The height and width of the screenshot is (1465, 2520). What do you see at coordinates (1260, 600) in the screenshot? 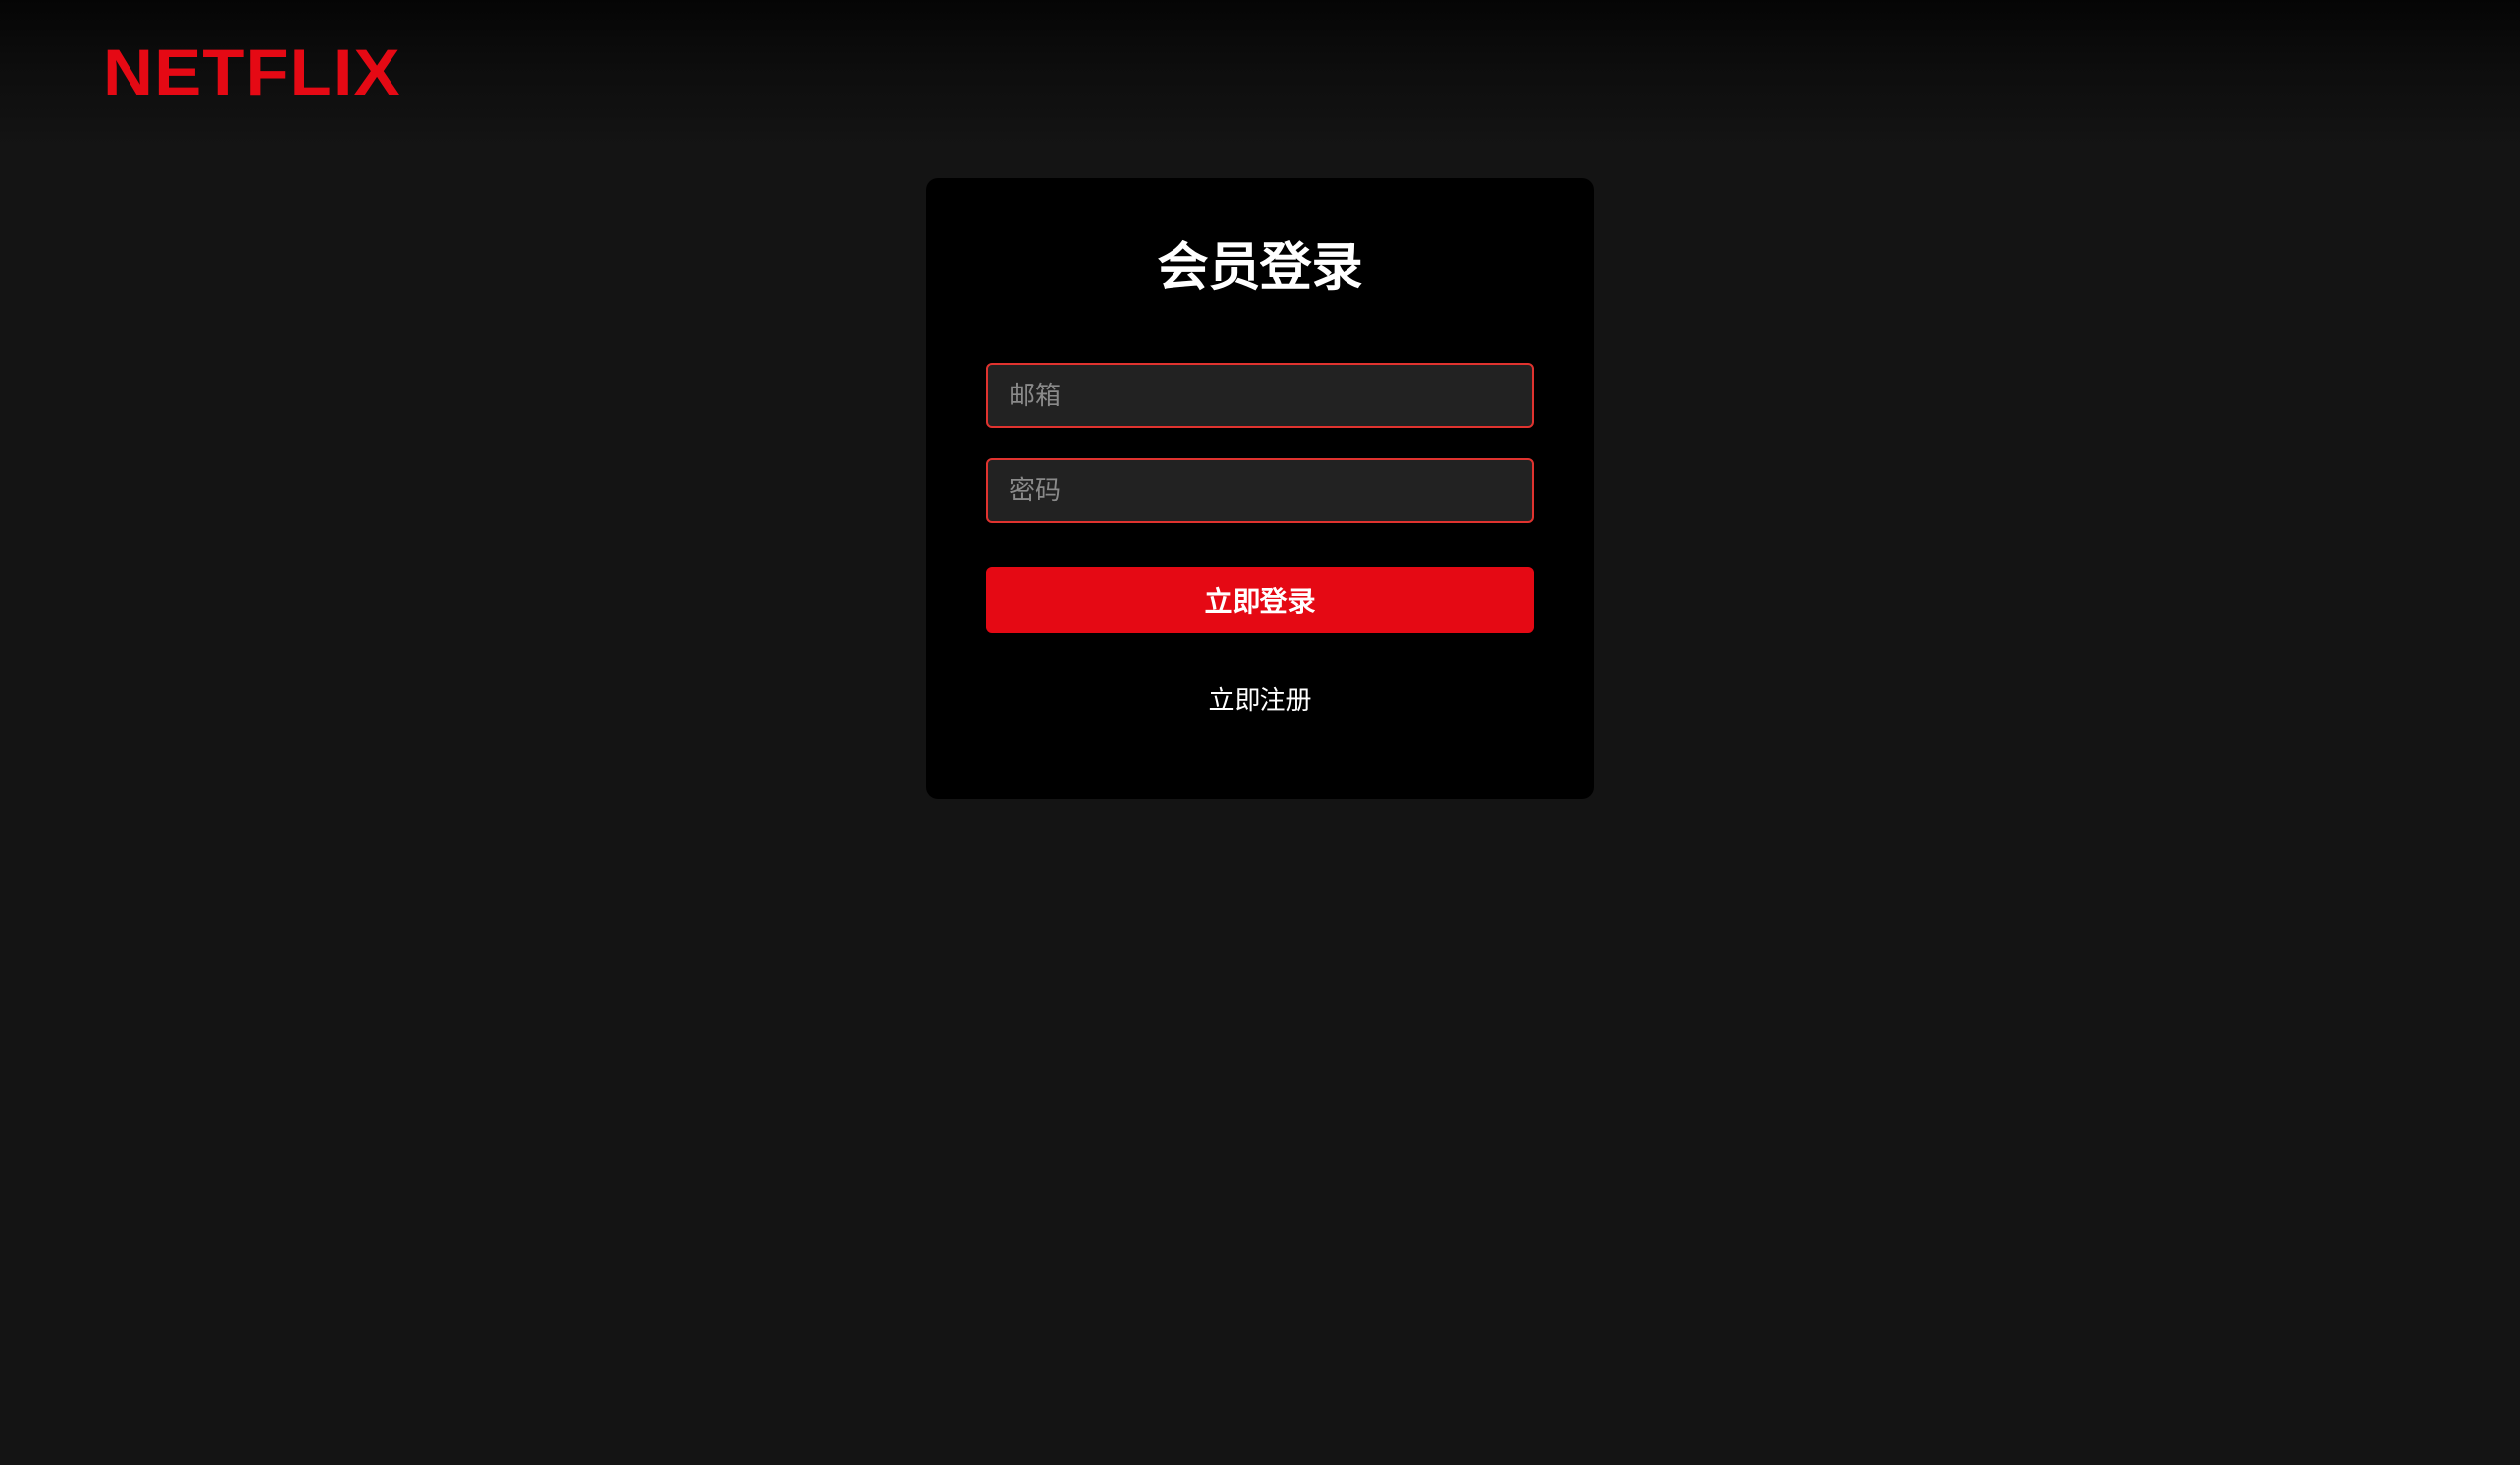
I see `login-button: 立即登录` at bounding box center [1260, 600].